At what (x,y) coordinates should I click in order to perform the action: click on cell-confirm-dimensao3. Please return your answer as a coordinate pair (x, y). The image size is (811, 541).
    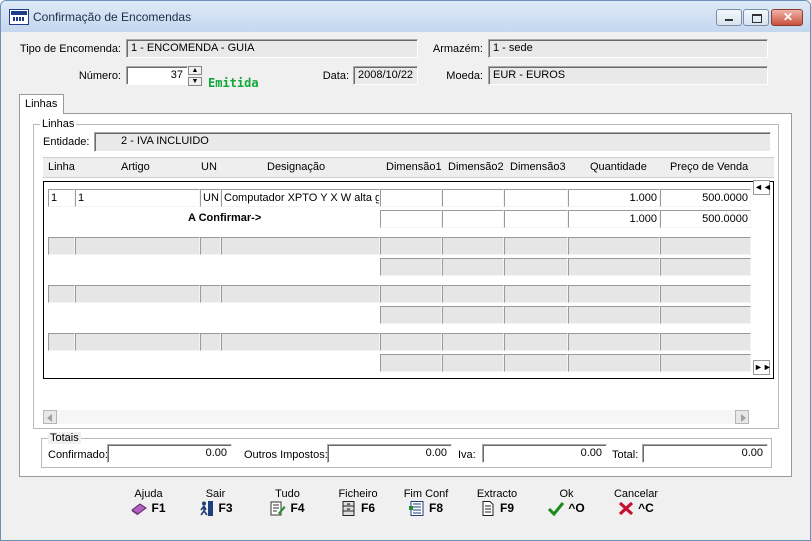
    Looking at the image, I should click on (536, 219).